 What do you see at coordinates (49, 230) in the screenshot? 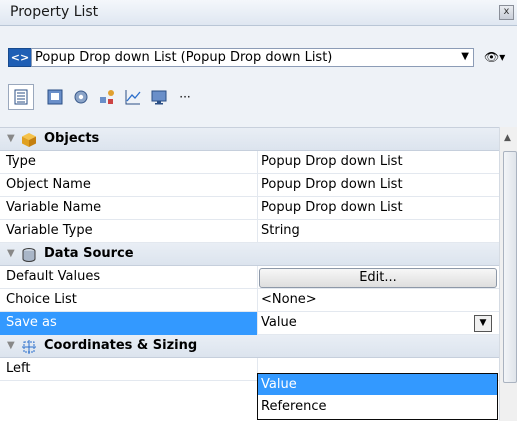
I see `property-name: Variable Type` at bounding box center [49, 230].